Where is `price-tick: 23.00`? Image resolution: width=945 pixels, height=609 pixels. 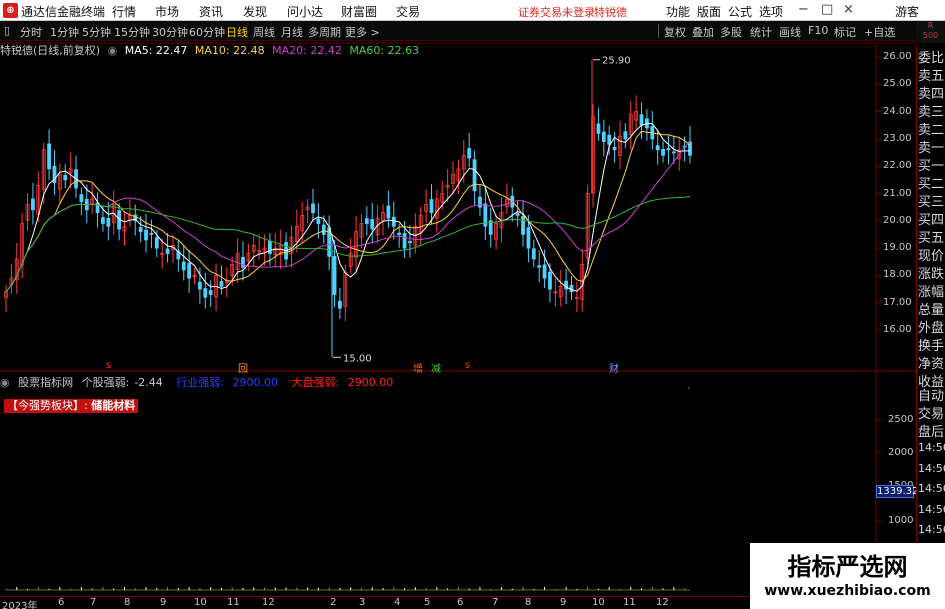
price-tick: 23.00 is located at coordinates (897, 138).